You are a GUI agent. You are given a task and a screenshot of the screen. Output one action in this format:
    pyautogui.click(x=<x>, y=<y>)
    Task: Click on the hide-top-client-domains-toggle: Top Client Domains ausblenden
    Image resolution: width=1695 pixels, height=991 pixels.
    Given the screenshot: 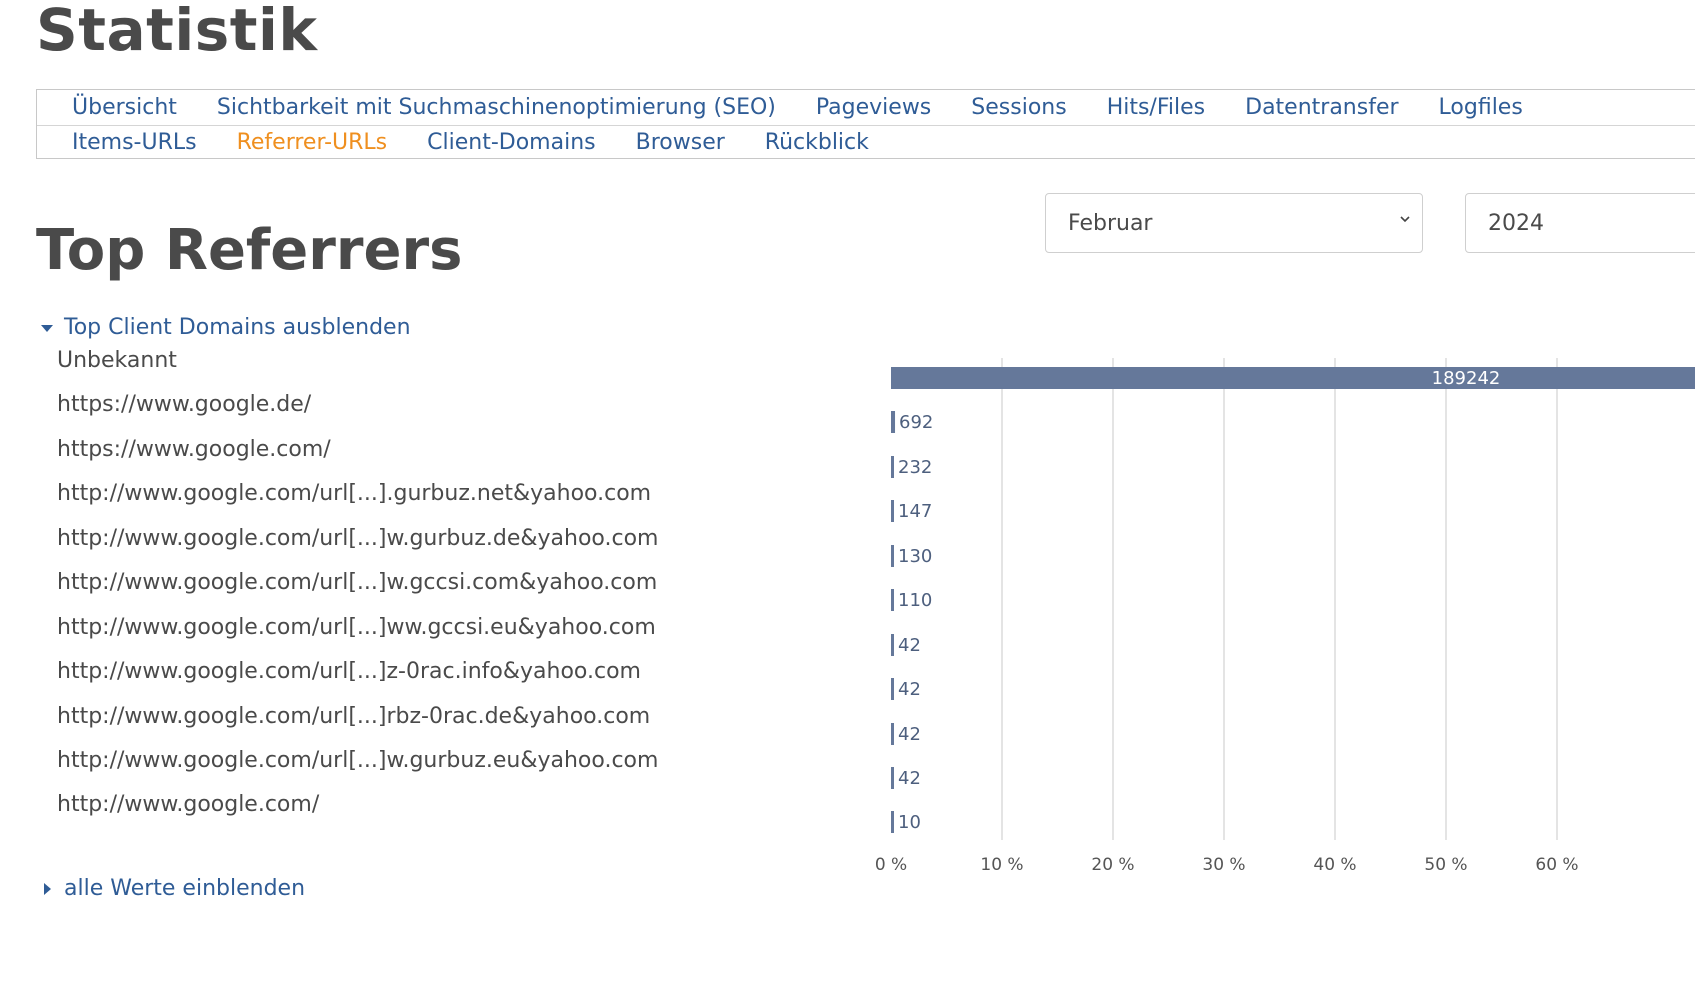 What is the action you would take?
    pyautogui.click(x=225, y=327)
    